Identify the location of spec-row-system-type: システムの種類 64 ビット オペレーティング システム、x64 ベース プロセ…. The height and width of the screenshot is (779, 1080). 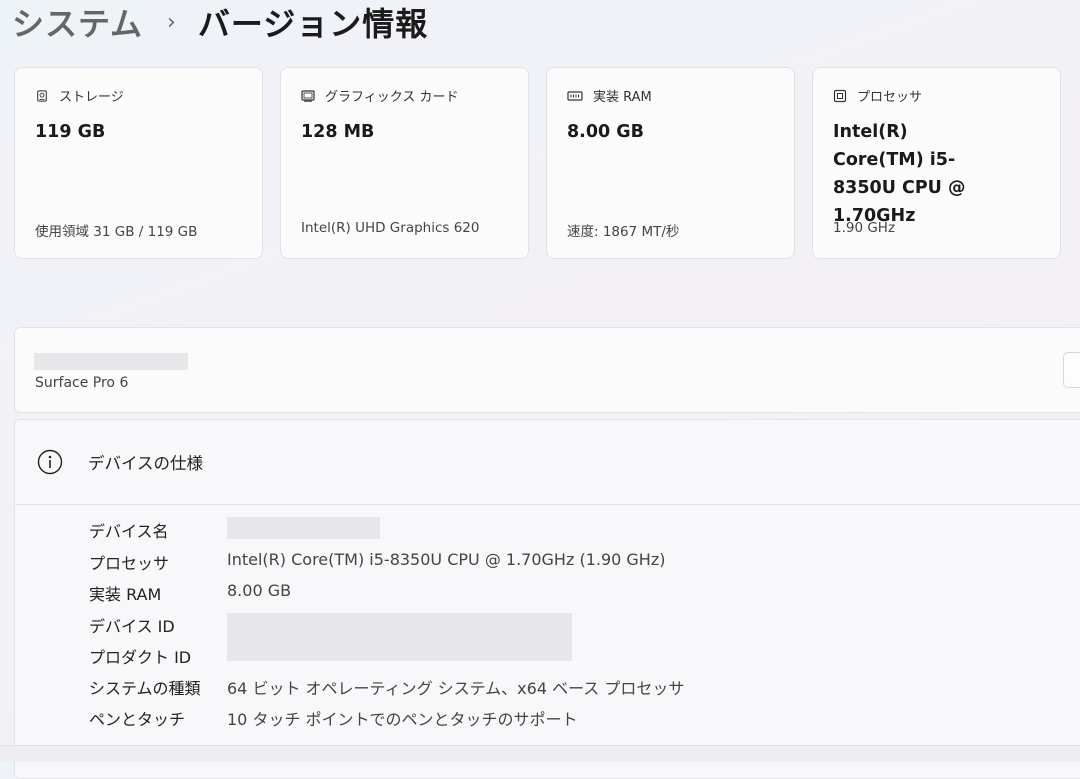
(584, 685).